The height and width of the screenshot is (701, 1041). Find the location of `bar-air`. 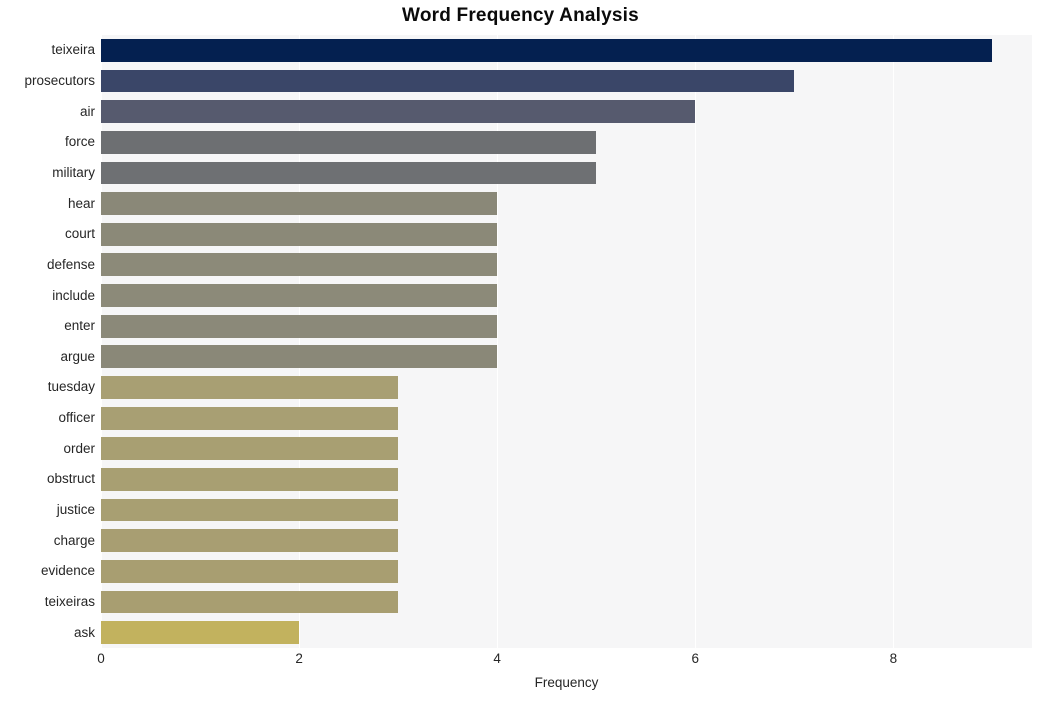

bar-air is located at coordinates (398, 112).